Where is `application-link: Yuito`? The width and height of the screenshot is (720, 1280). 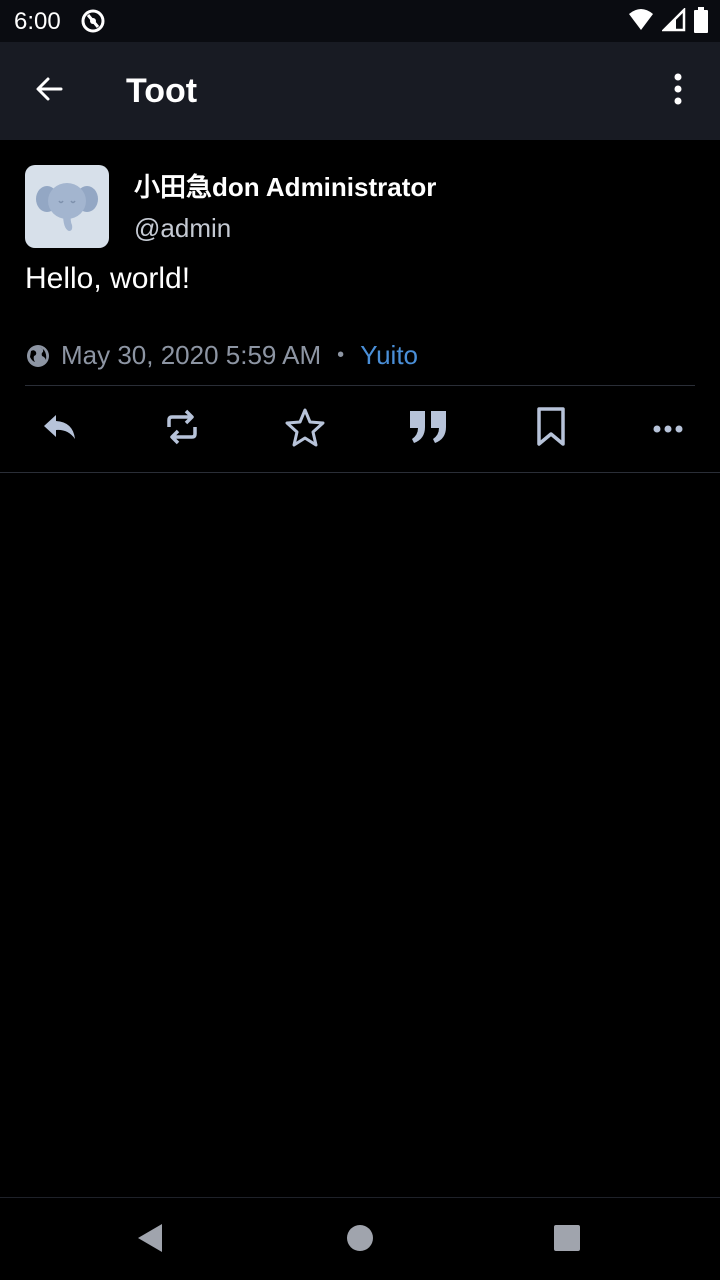 application-link: Yuito is located at coordinates (389, 355).